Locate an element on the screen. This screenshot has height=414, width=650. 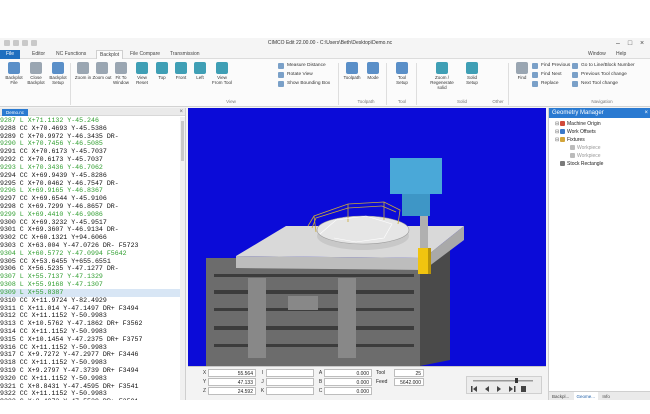
code-line: 9287 L X+71.1132 Y-45.246 is located at coordinates (90, 121).